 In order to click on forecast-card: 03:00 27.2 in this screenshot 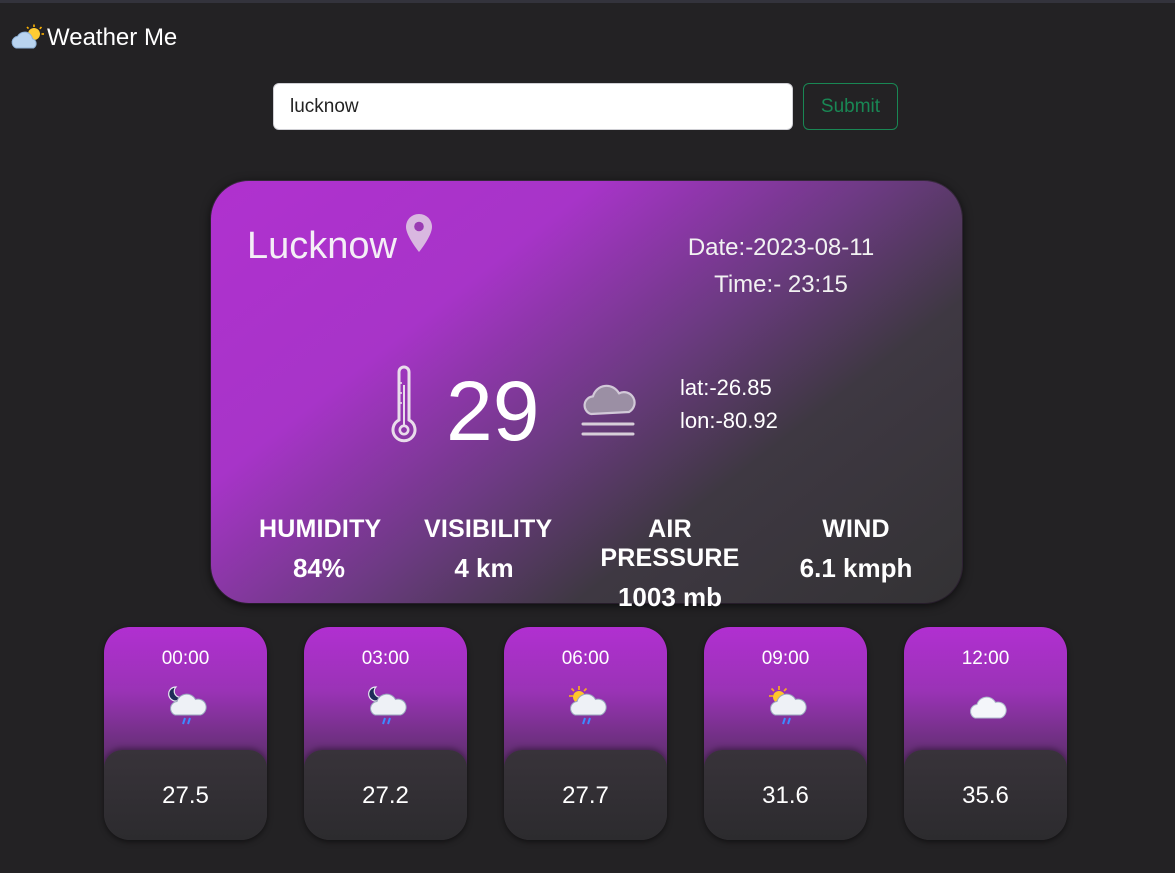, I will do `click(385, 733)`.